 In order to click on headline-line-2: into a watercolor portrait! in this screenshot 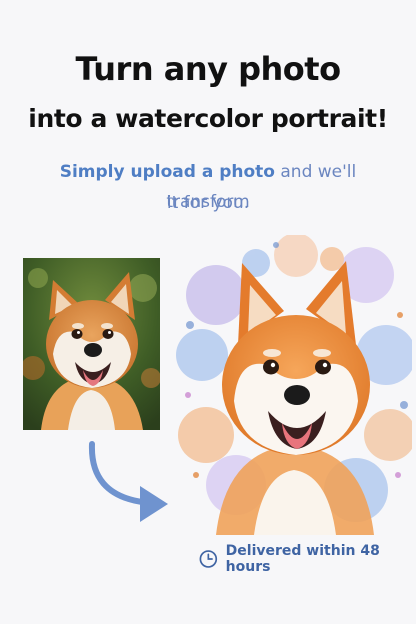, I will do `click(208, 118)`.